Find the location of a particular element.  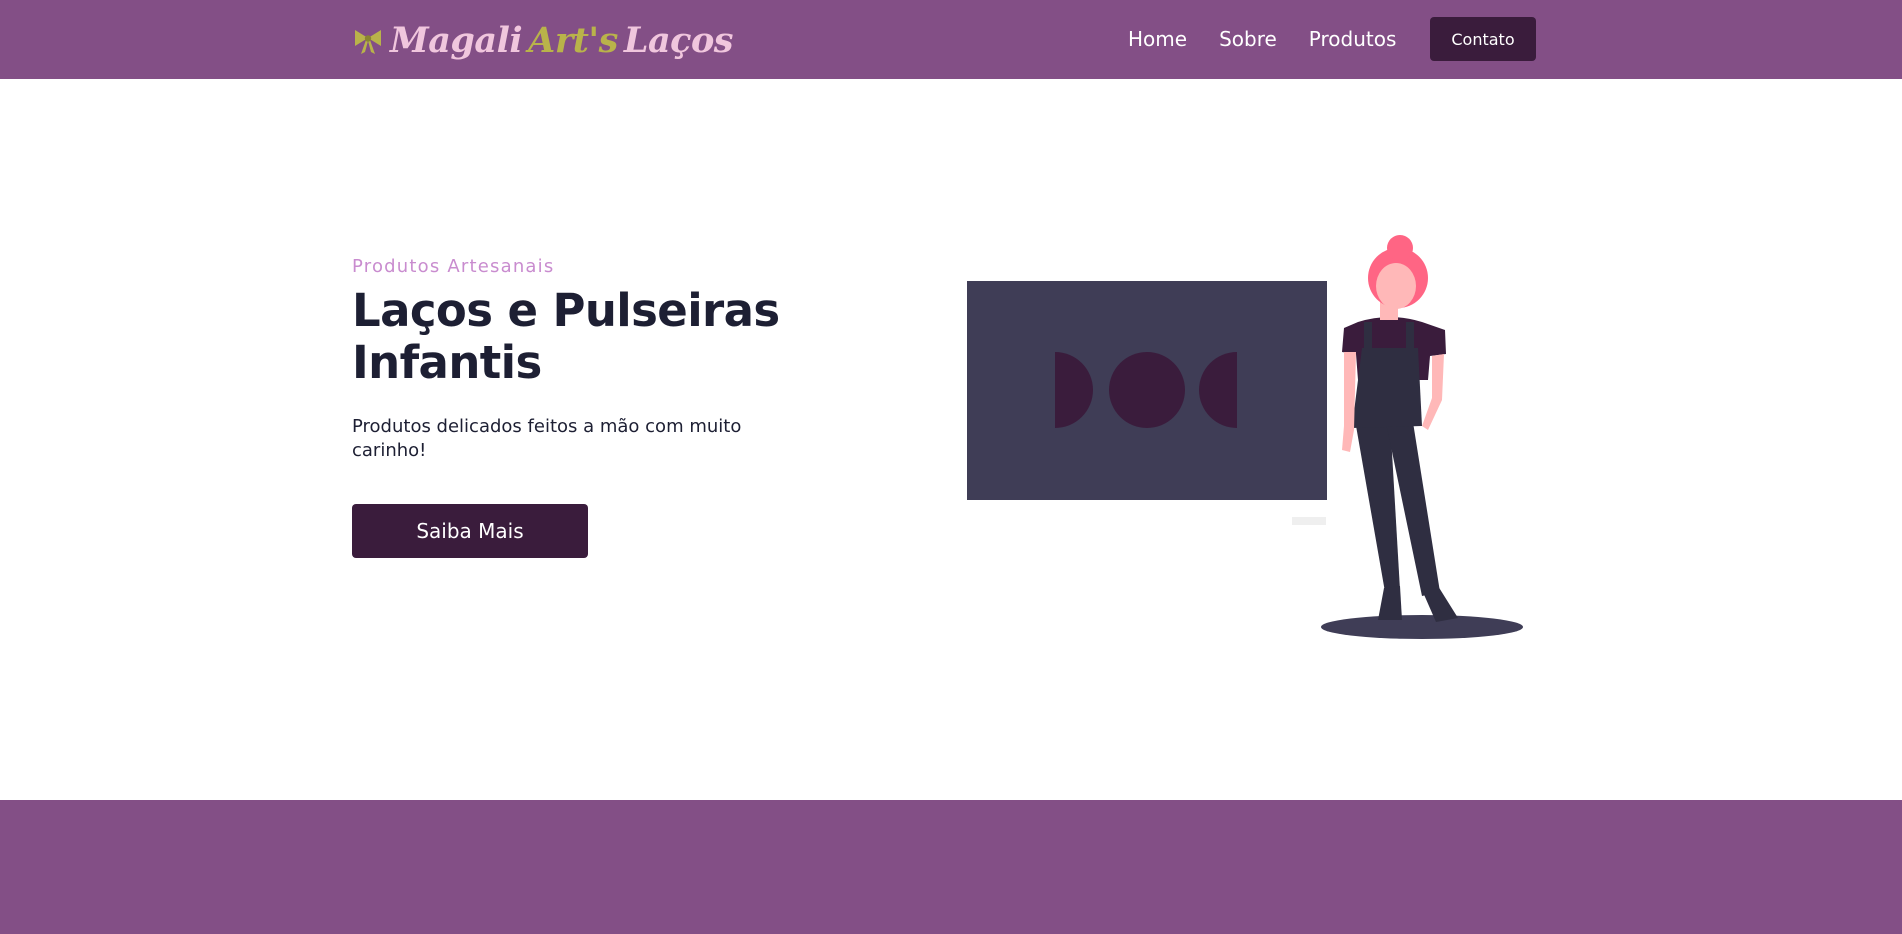

brand-word-1: Magali is located at coordinates (456, 40).